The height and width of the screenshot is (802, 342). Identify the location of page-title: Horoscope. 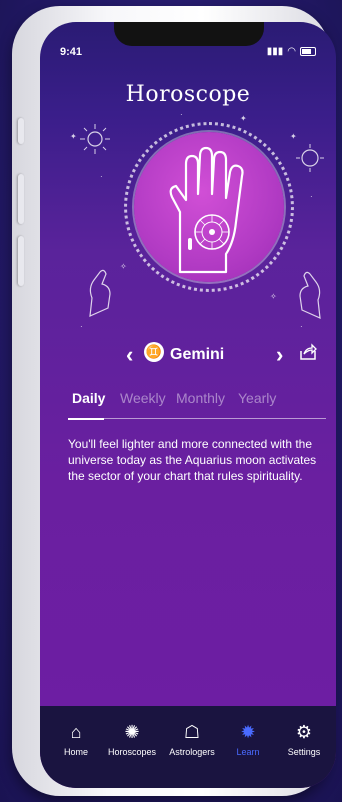
(188, 94).